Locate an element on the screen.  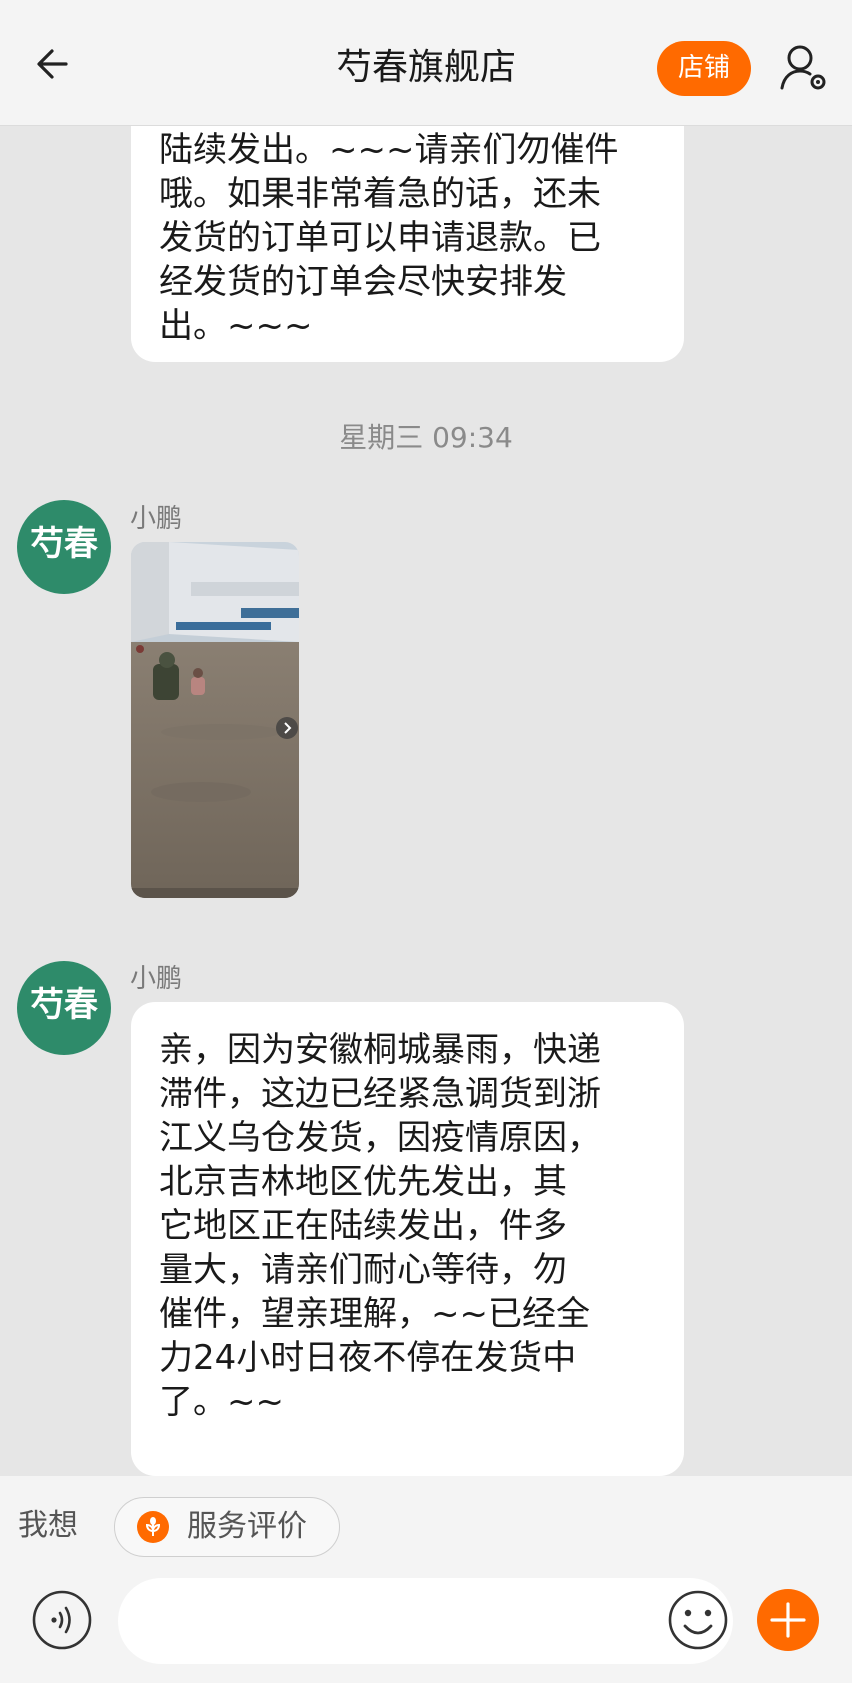
chevron-right-icon is located at coordinates (288, 728).